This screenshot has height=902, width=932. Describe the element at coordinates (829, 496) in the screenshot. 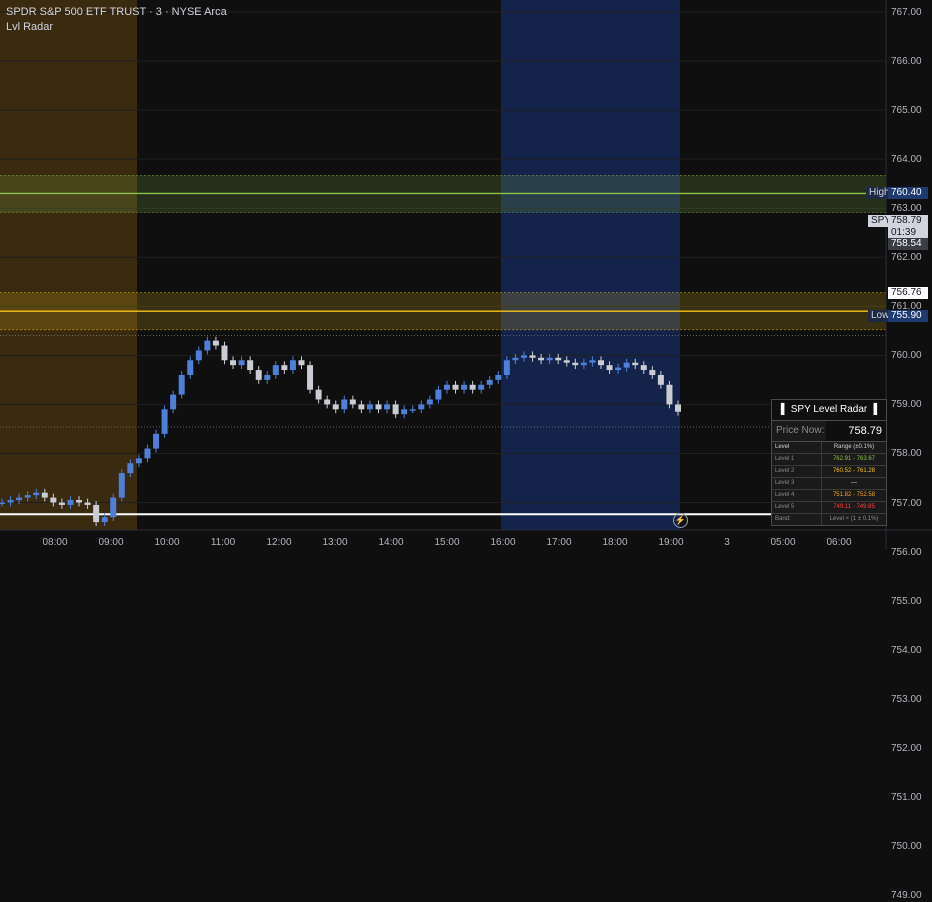

I see `radar-row: Level 4 751.82 - 752.58` at that location.